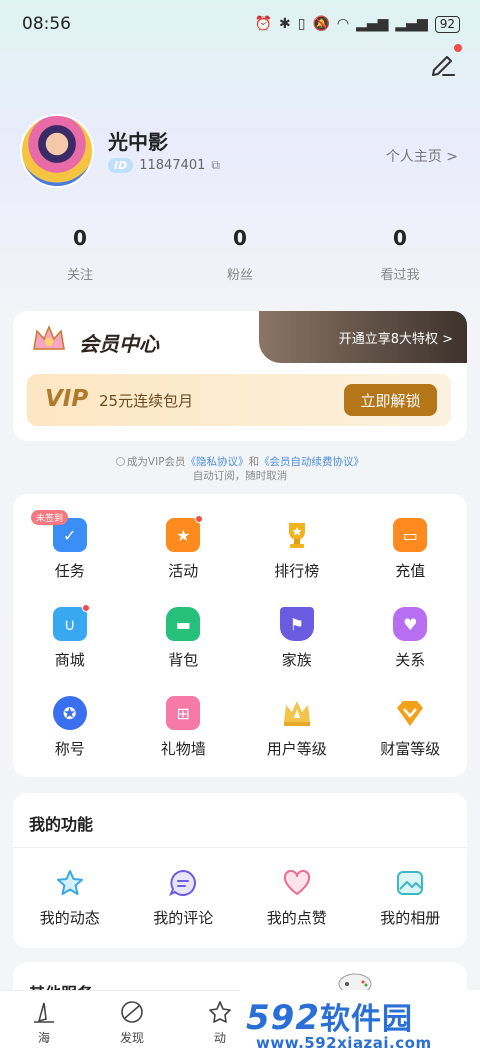 The image size is (480, 1058). I want to click on star-icon, so click(69, 882).